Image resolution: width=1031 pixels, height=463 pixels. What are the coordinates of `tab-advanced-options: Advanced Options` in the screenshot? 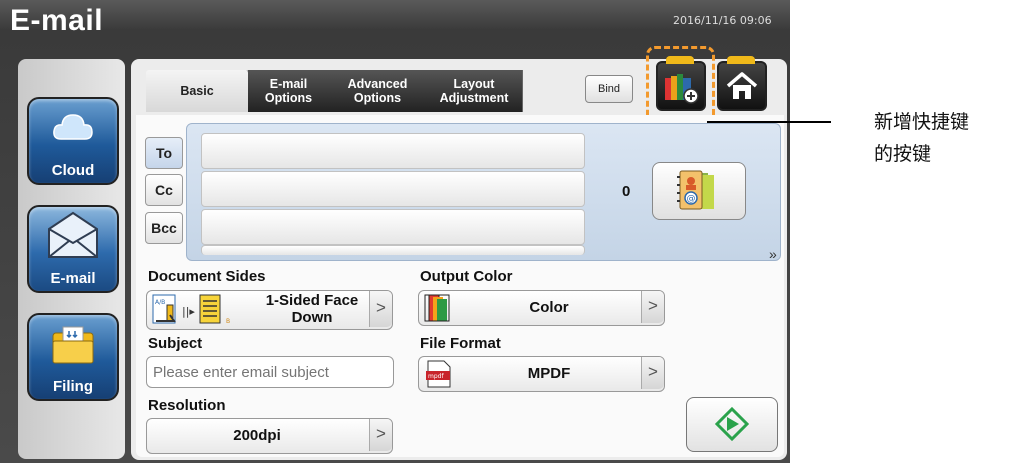 It's located at (378, 91).